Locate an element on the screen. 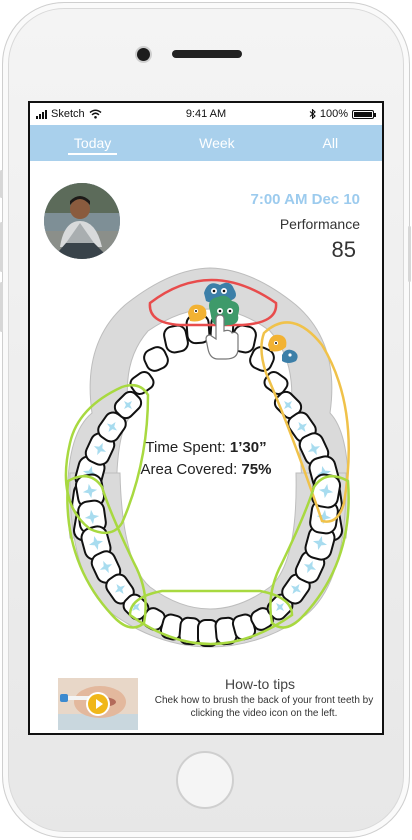 The width and height of the screenshot is (412, 840). tips-title: How-to tips is located at coordinates (260, 684).